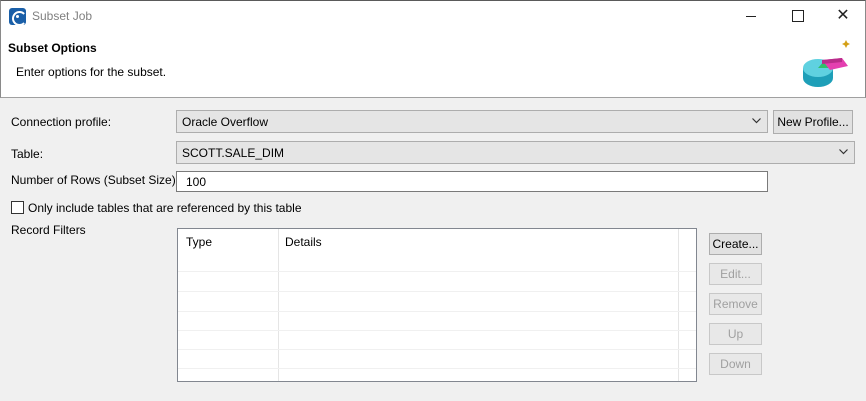 The height and width of the screenshot is (401, 866). I want to click on connection-profile-label: Connection profile:, so click(61, 122).